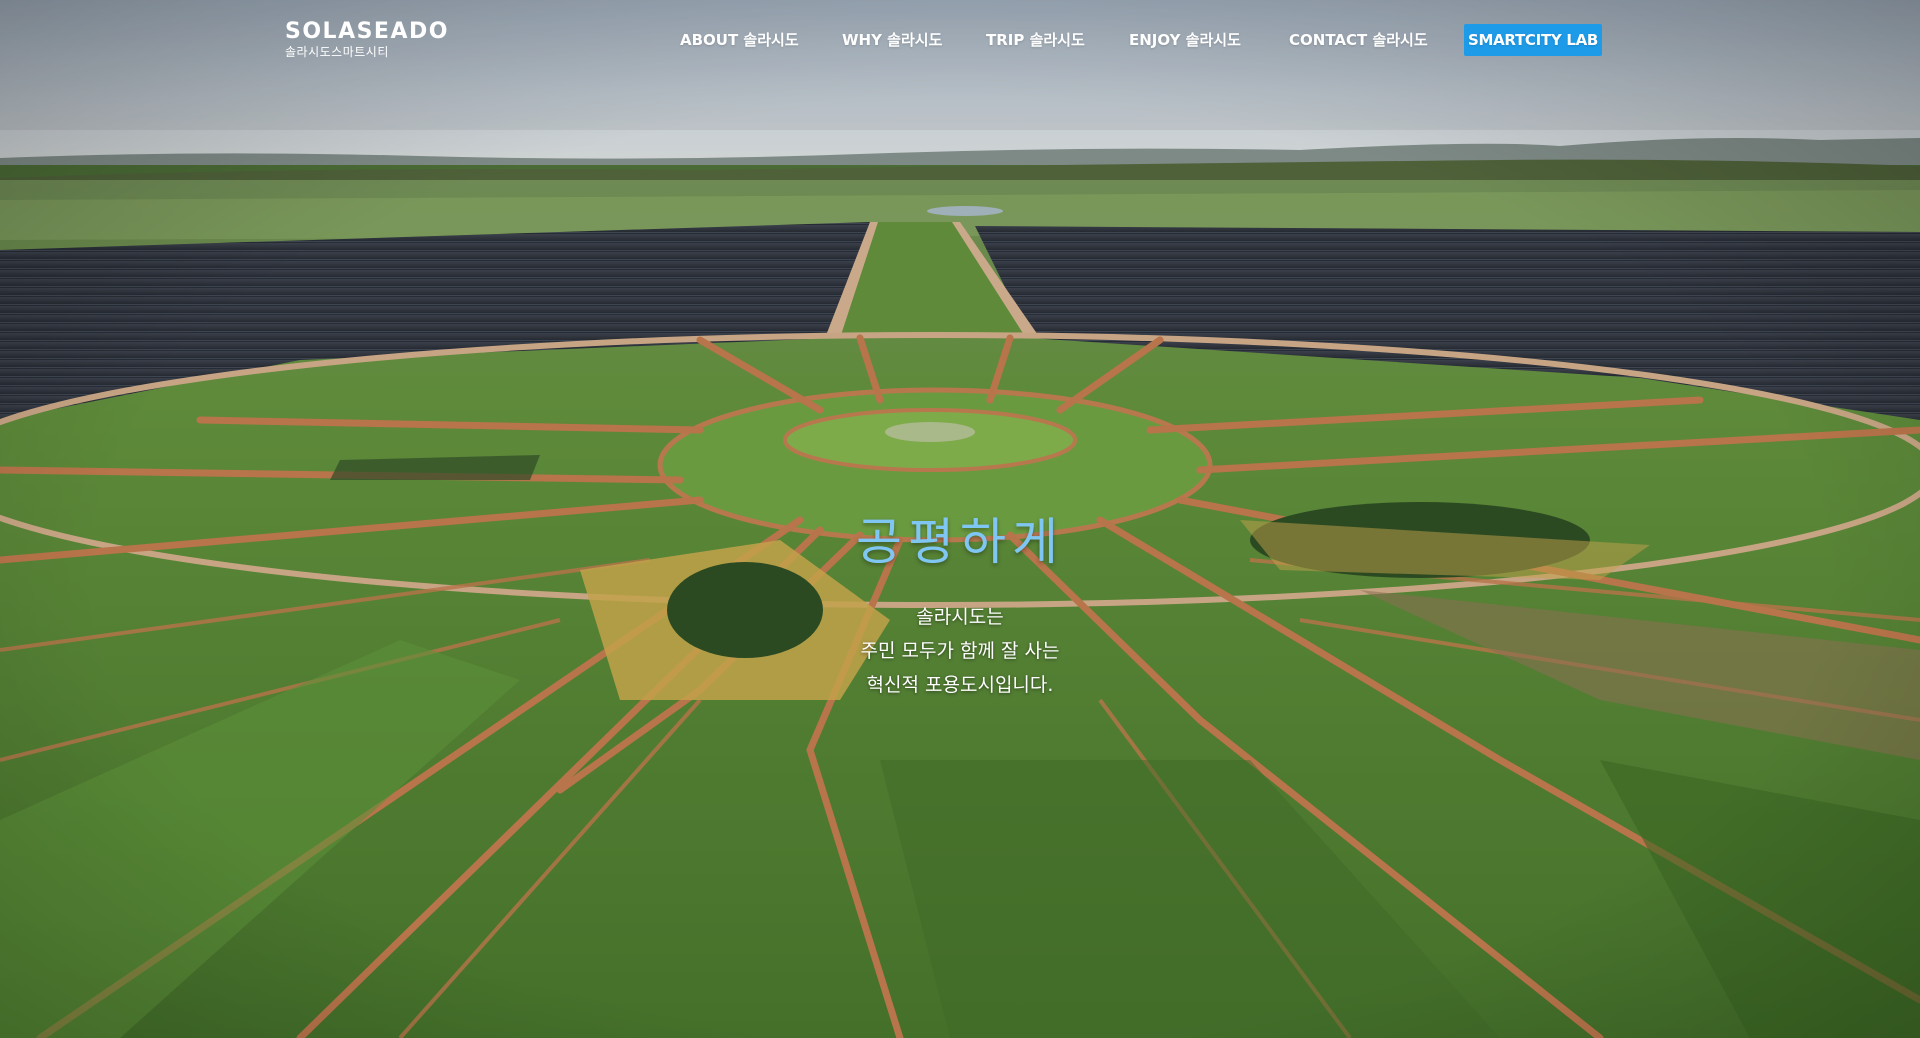 Image resolution: width=1920 pixels, height=1038 pixels. I want to click on nav-item-why: WHY 솔라시도, so click(892, 40).